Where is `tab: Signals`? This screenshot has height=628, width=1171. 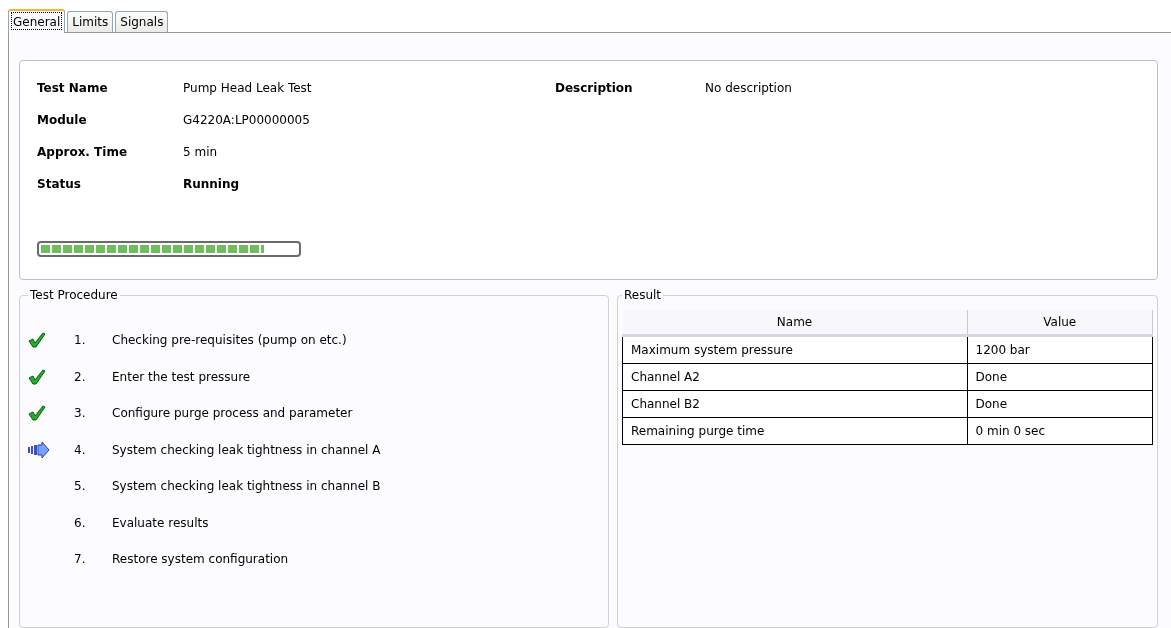 tab: Signals is located at coordinates (142, 21).